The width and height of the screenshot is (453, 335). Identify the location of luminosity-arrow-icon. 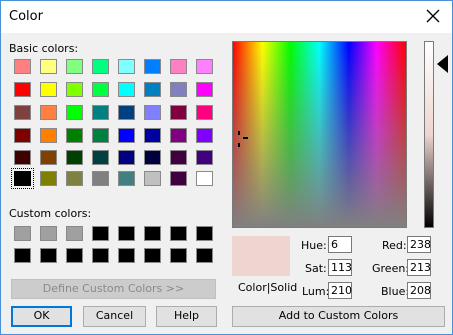
(442, 64).